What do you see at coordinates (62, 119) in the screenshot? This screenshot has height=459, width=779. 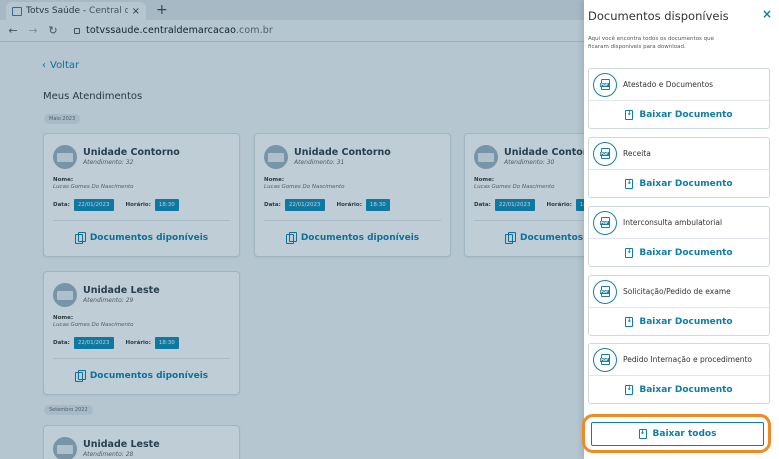 I see `group-date-label: Maio 2023` at bounding box center [62, 119].